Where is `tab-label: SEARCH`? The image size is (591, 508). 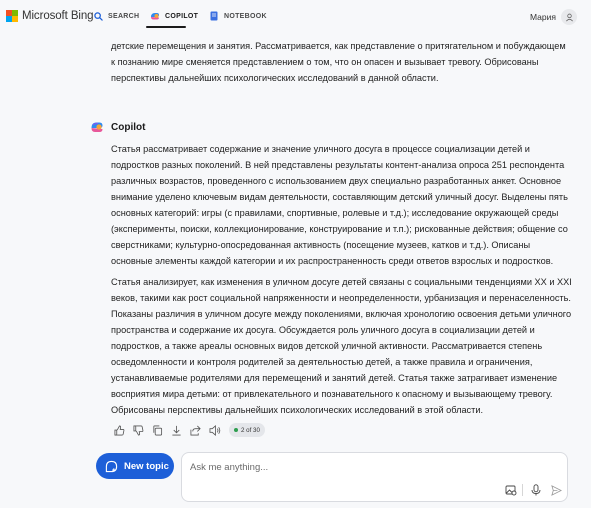
tab-label: SEARCH is located at coordinates (124, 16).